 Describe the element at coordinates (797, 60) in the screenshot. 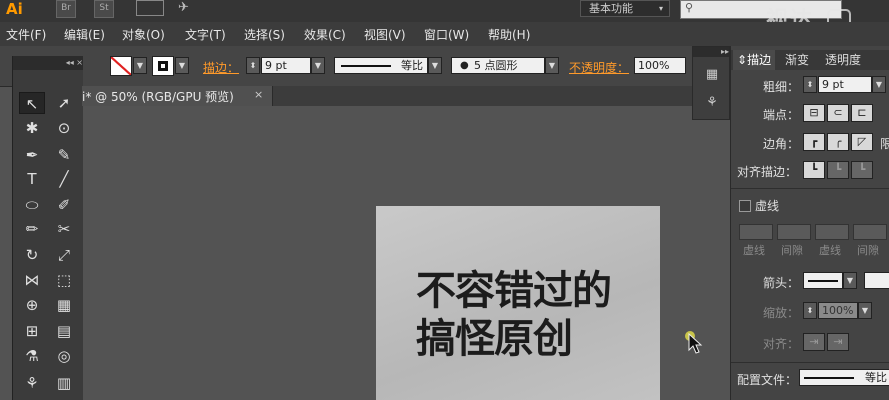

I see `tab-gradient: 渐变` at that location.